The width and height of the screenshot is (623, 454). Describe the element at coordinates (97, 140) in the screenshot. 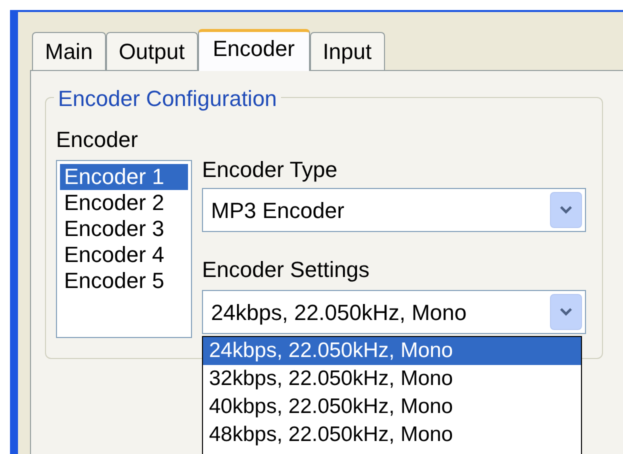

I see `encoder-label: Encoder` at that location.